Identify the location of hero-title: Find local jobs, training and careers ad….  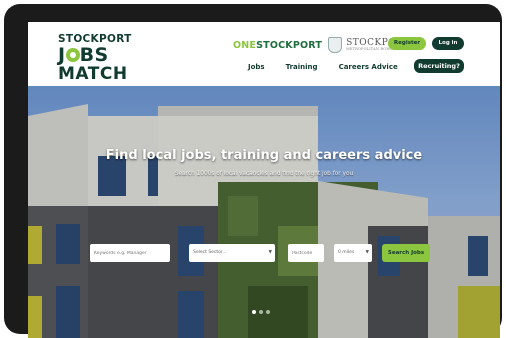
(264, 155).